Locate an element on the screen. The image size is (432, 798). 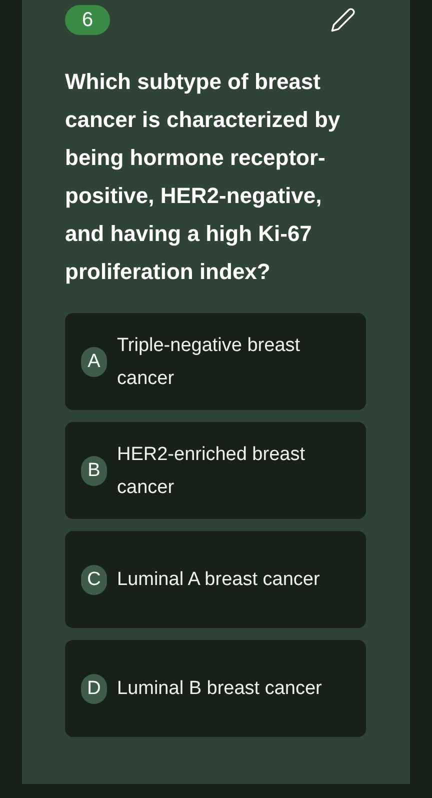
option-text: Luminal A breast cancer is located at coordinates (218, 580).